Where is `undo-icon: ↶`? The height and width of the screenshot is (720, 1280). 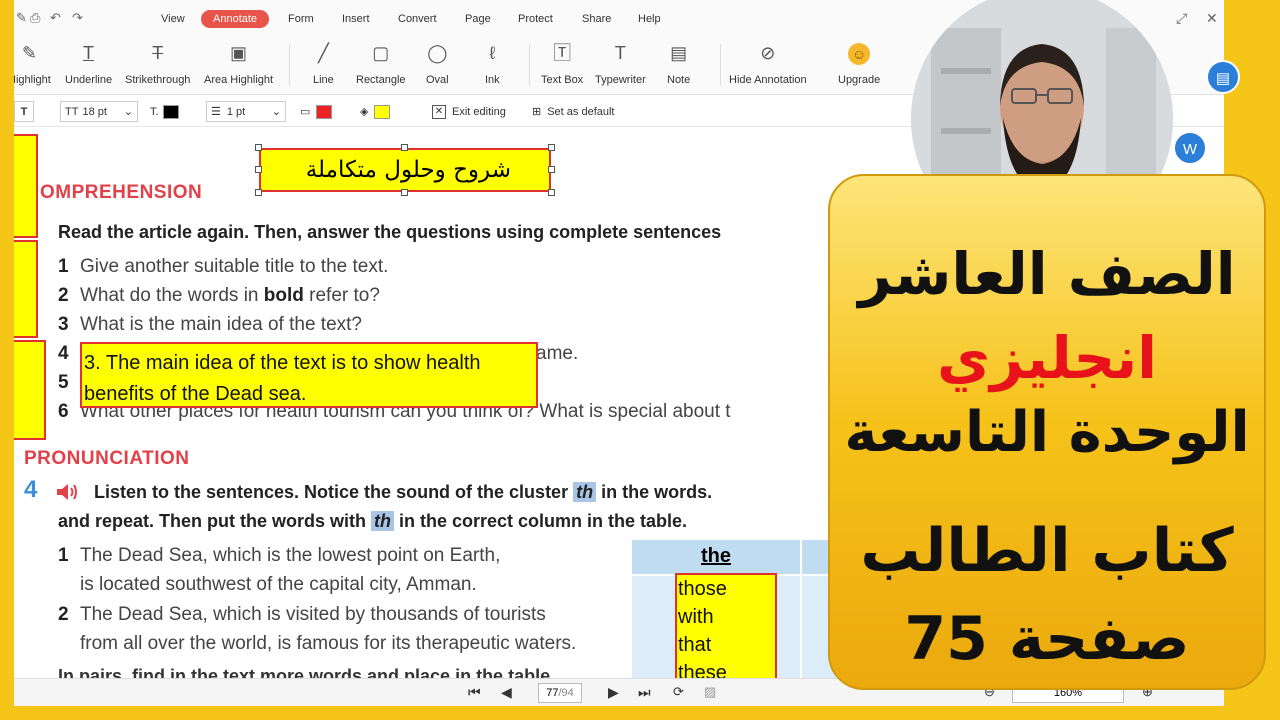
undo-icon: ↶ is located at coordinates (55, 18).